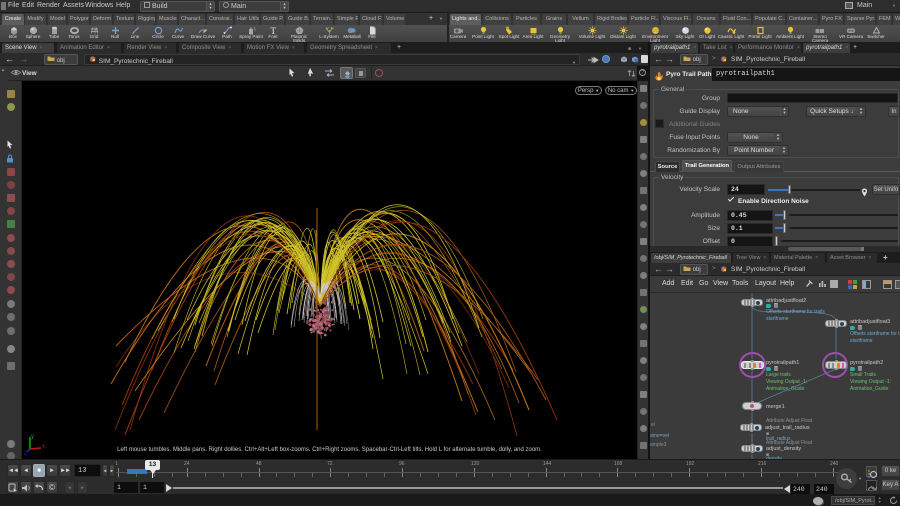 The width and height of the screenshot is (900, 506). I want to click on svg-text: T, so click(273, 30).